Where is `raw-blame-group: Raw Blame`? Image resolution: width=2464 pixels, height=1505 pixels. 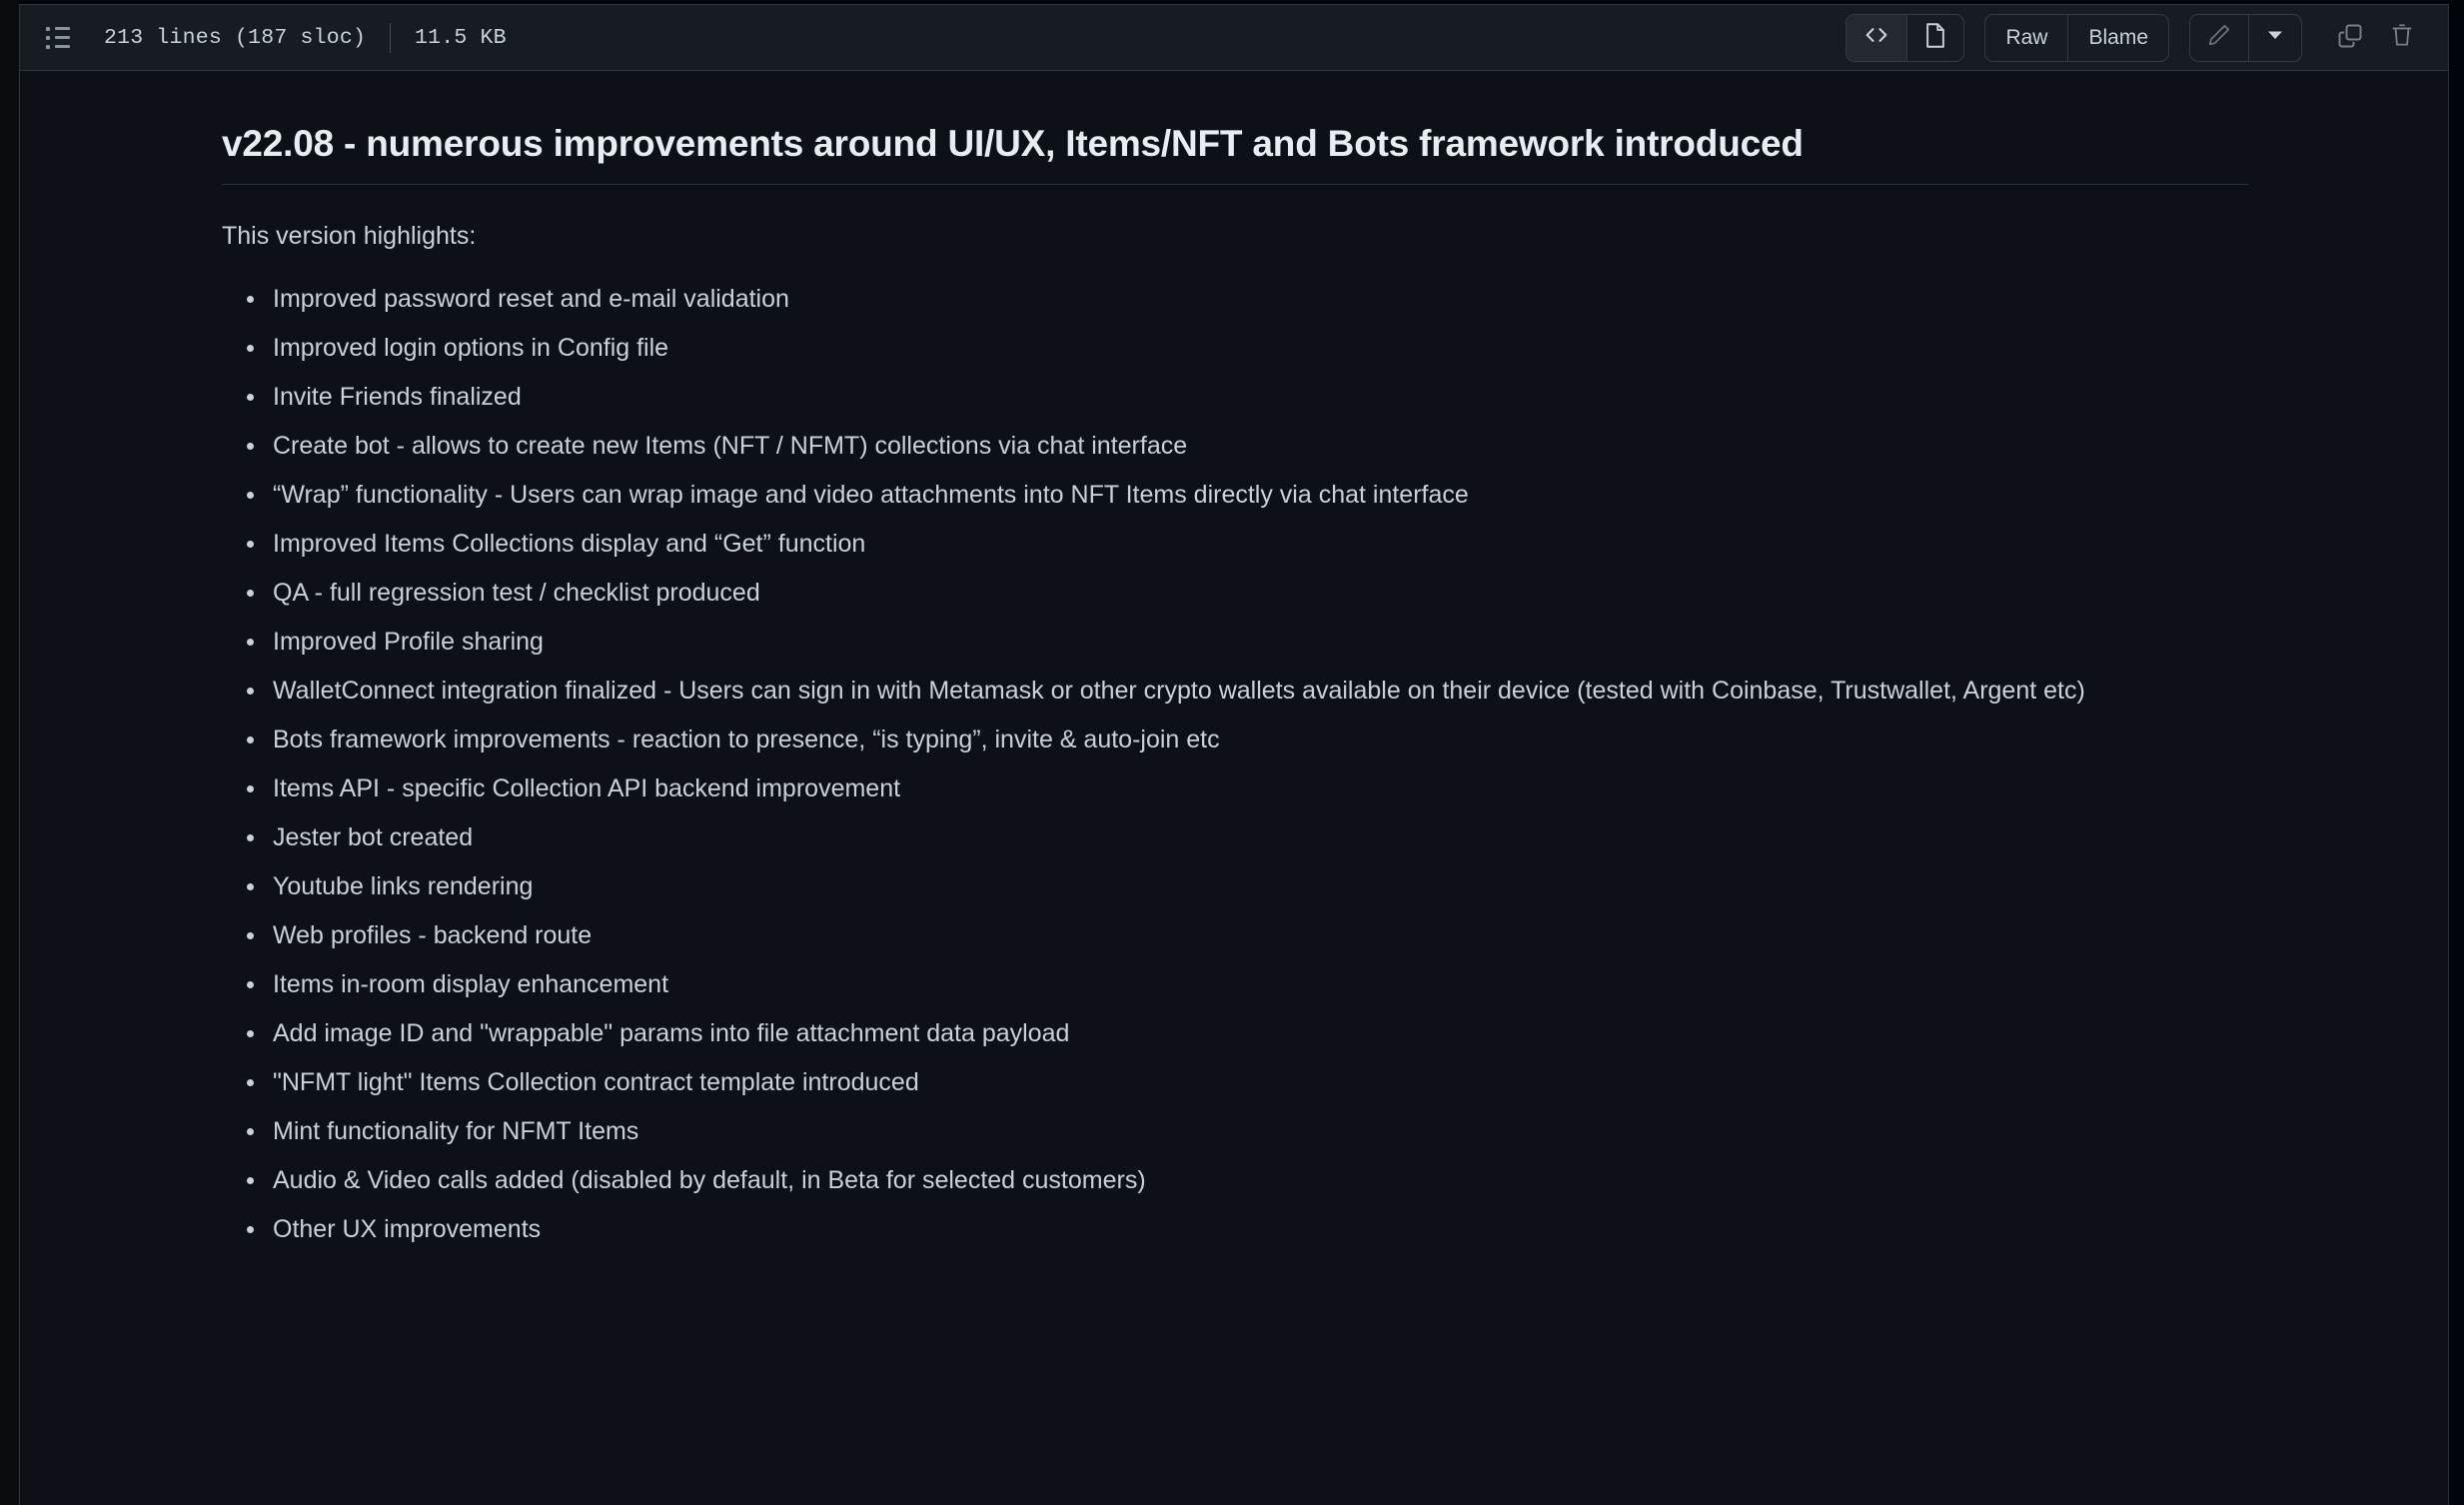
raw-blame-group: Raw Blame is located at coordinates (2076, 38).